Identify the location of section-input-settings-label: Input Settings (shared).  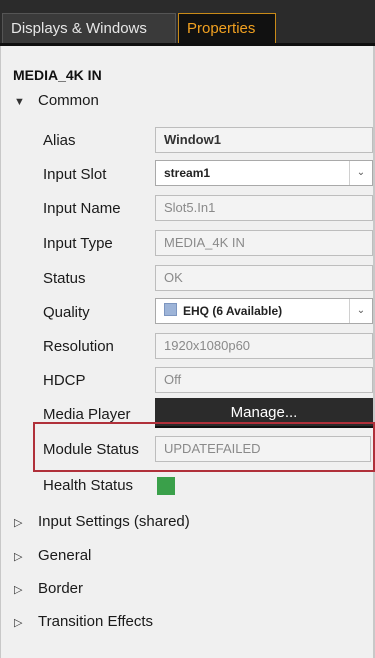
(114, 521).